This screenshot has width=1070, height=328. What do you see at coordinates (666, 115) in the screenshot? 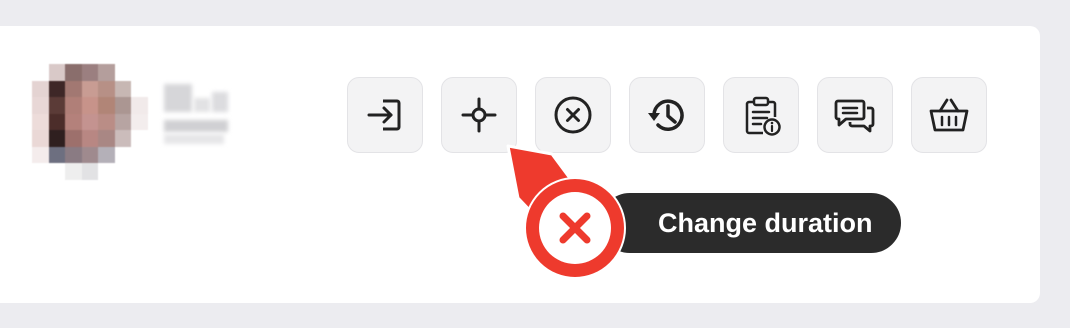
I see `history-icon` at bounding box center [666, 115].